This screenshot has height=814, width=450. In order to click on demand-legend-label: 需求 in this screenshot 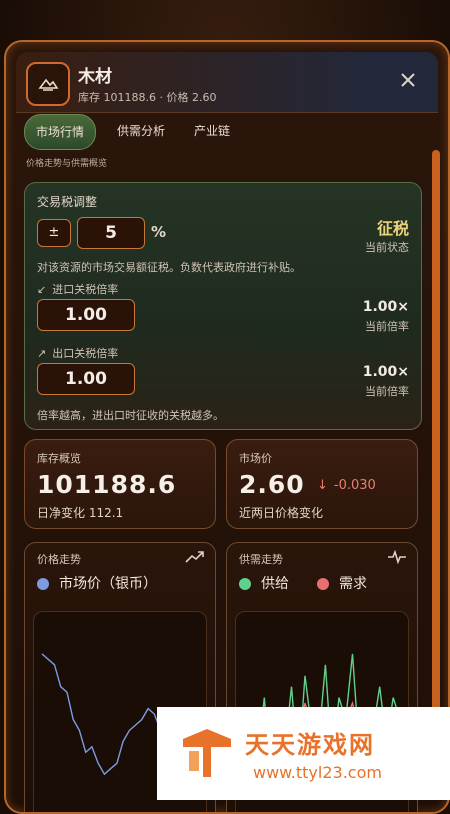, I will do `click(353, 584)`.